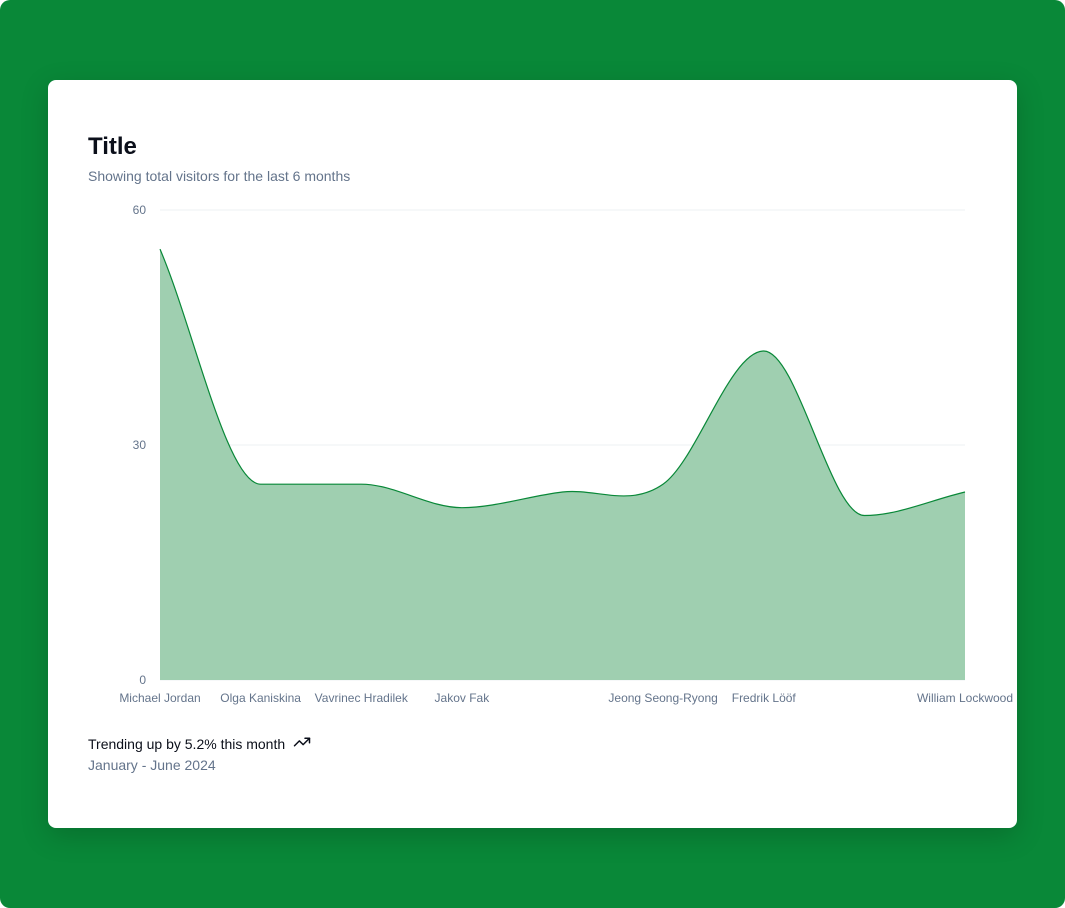 The height and width of the screenshot is (908, 1065). I want to click on x-tick-label: Jakov Fak, so click(463, 698).